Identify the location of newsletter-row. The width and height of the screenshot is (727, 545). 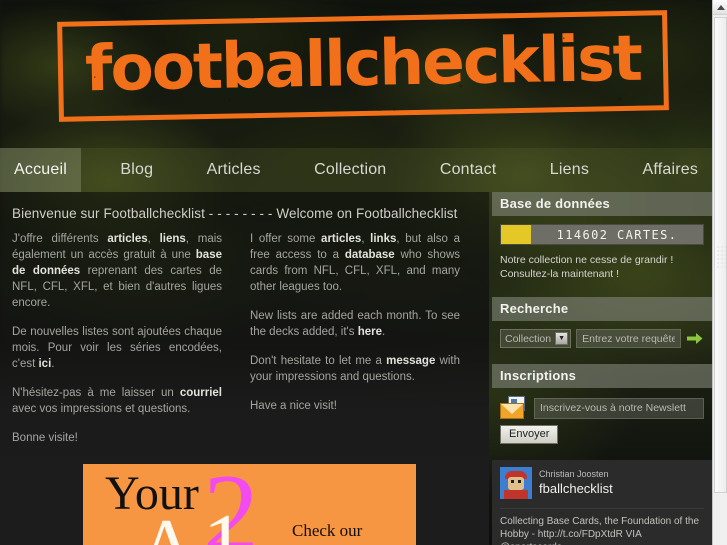
(602, 408).